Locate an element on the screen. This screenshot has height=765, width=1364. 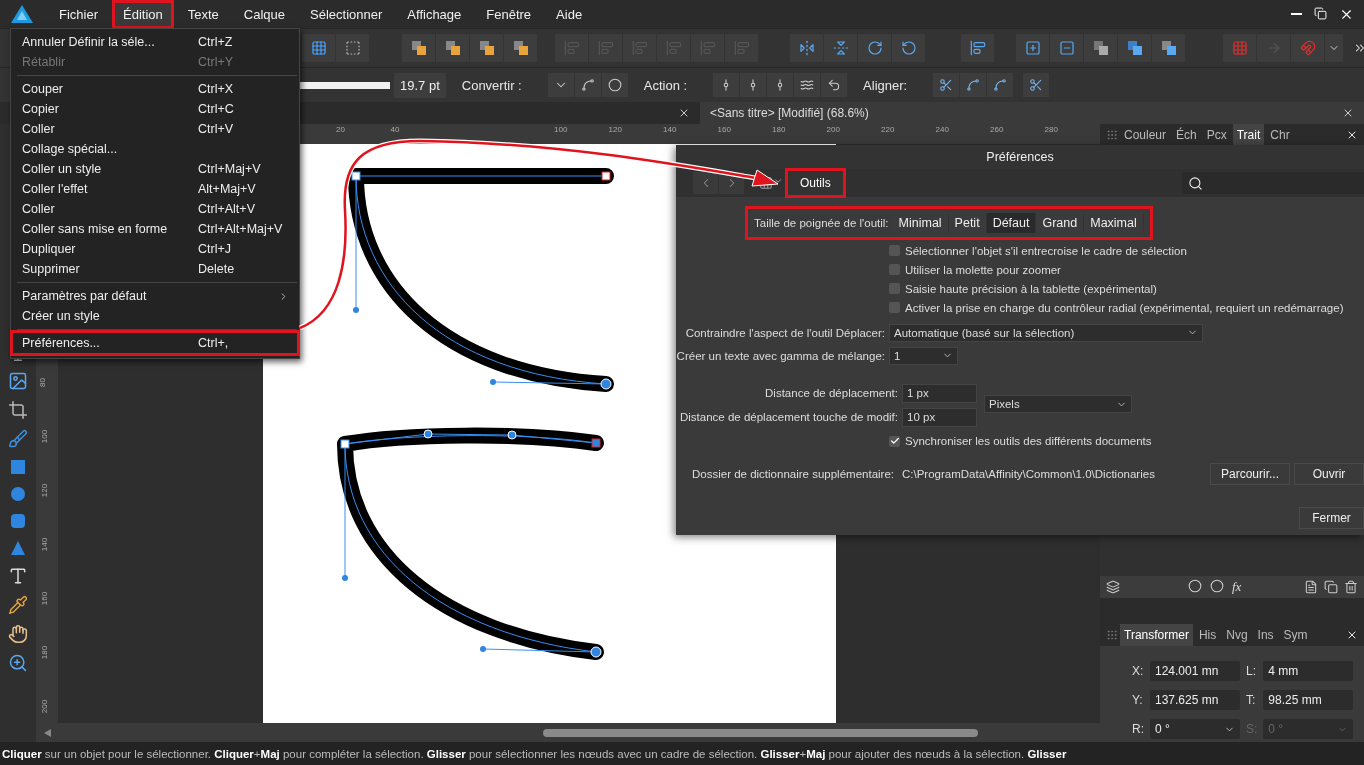
flip-icon is located at coordinates (806, 48).